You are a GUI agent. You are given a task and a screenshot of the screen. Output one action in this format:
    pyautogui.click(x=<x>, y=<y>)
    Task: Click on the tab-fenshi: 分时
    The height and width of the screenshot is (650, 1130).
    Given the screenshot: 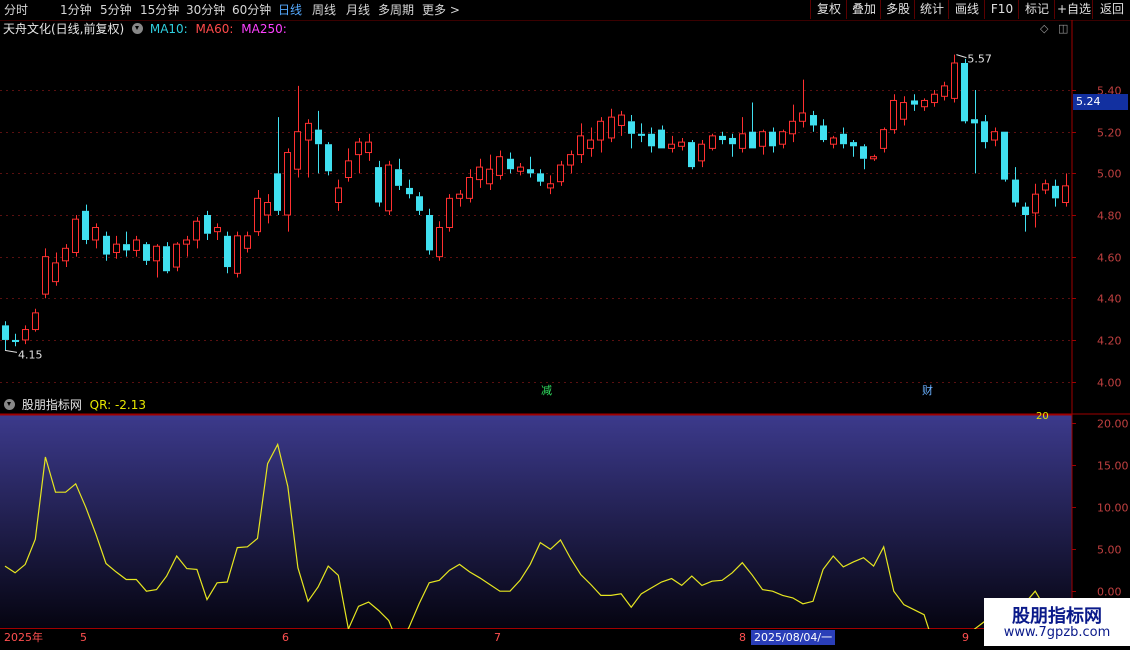 What is the action you would take?
    pyautogui.click(x=16, y=10)
    